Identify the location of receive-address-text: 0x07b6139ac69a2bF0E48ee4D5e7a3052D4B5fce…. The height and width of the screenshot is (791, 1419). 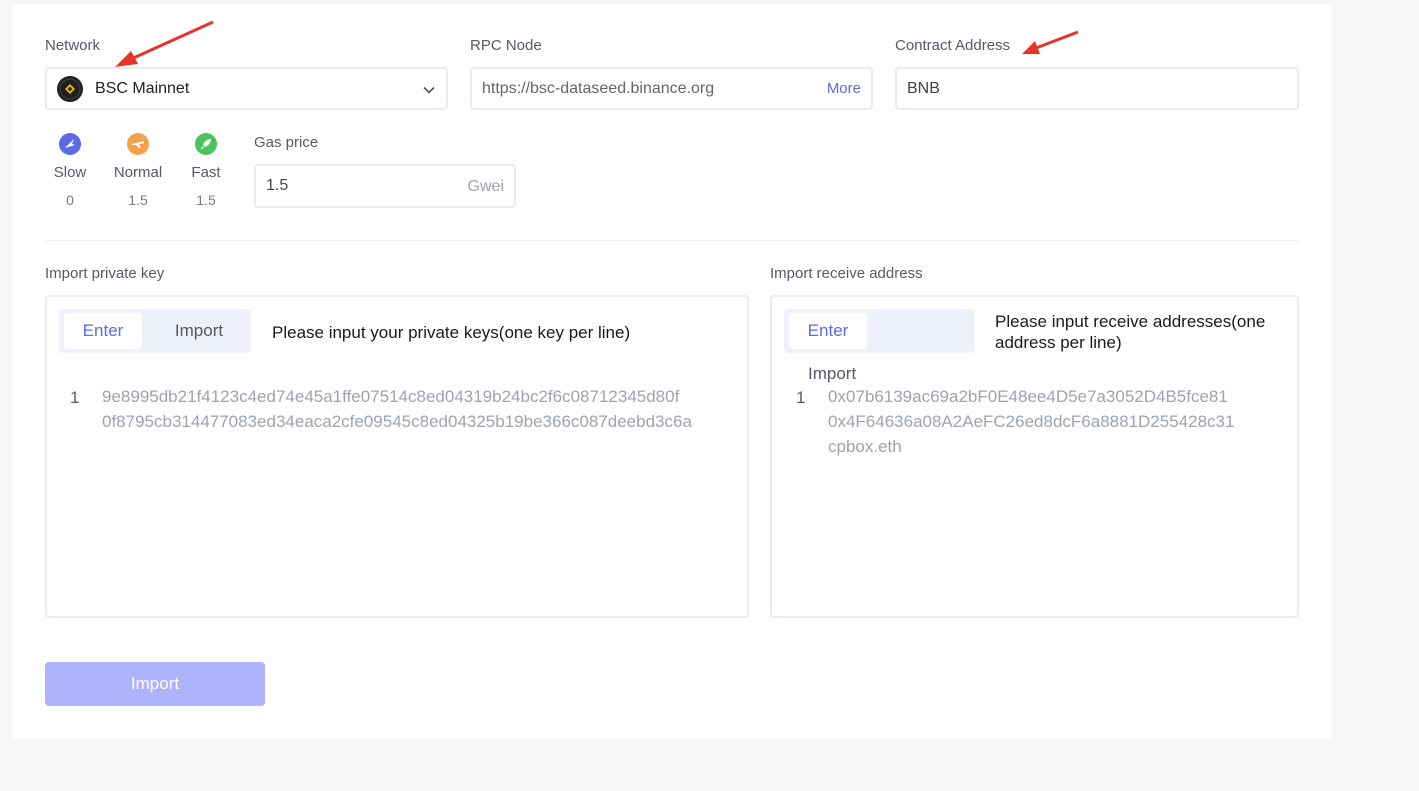
(1031, 421).